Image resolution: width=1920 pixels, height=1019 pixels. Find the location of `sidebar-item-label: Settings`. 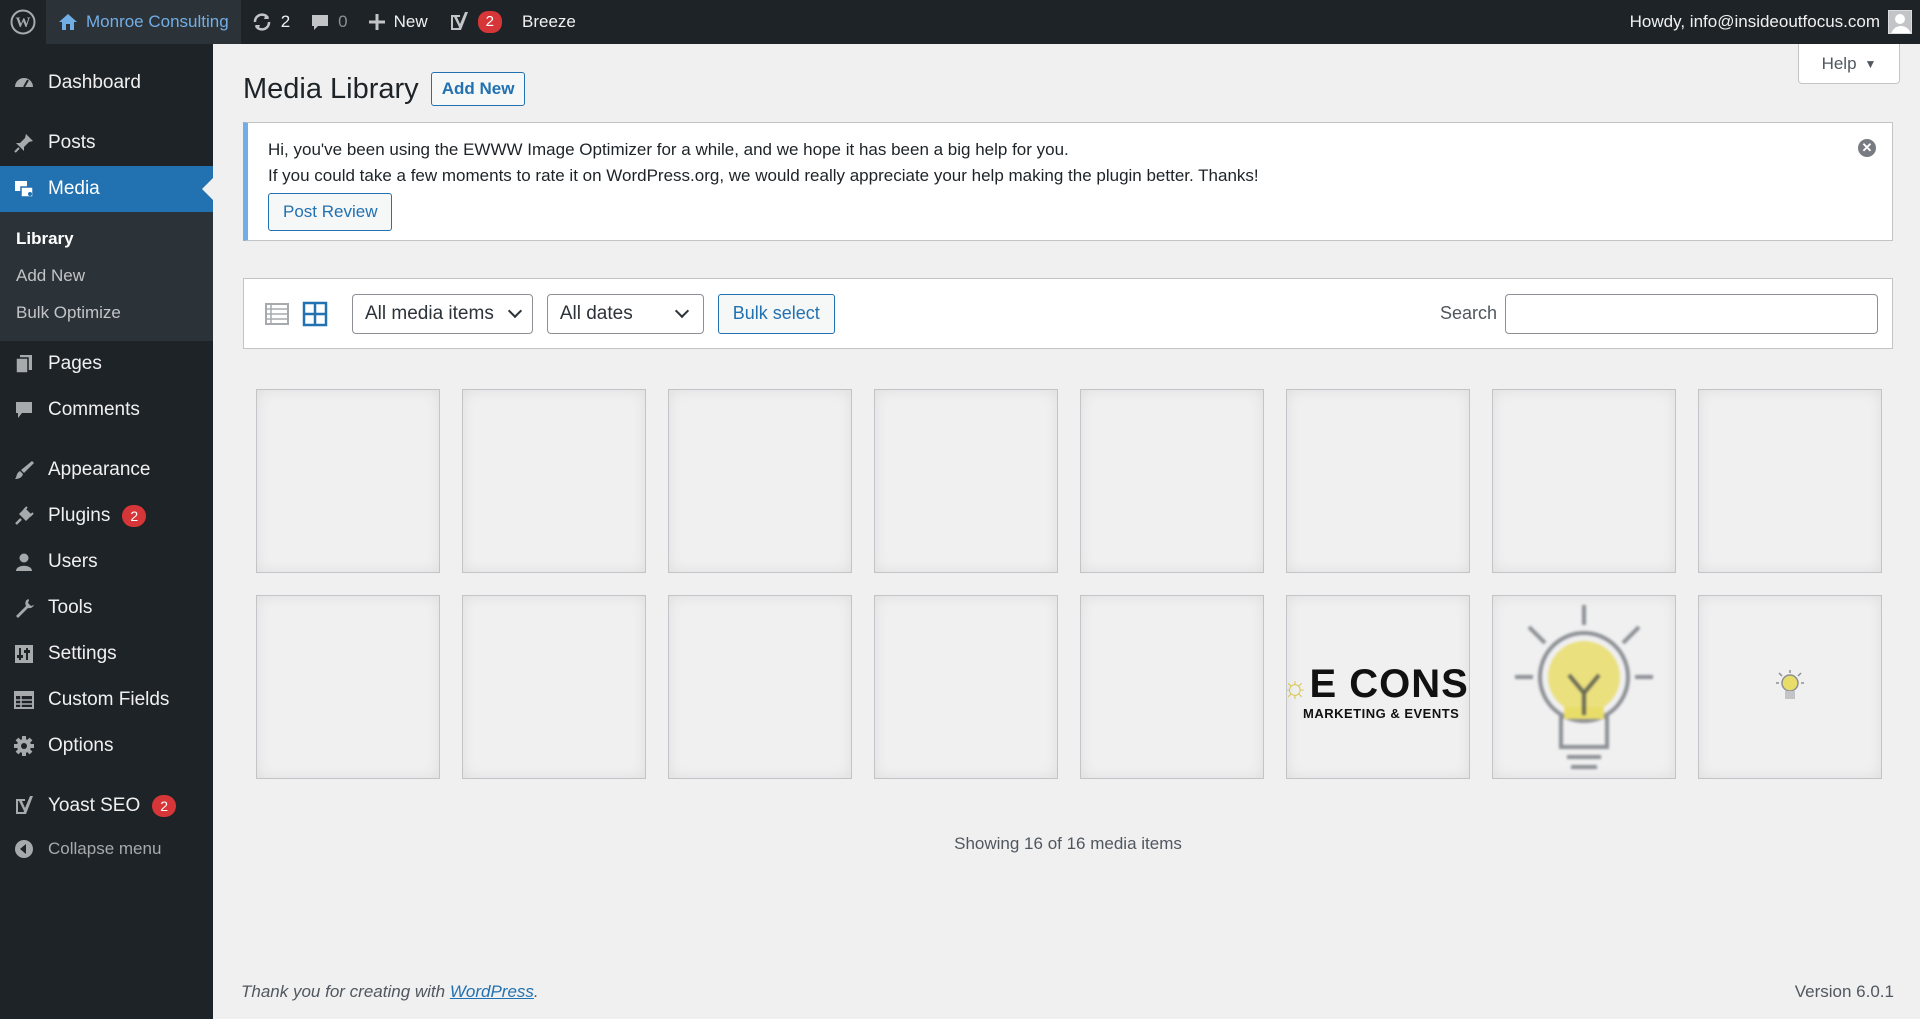

sidebar-item-label: Settings is located at coordinates (82, 653).